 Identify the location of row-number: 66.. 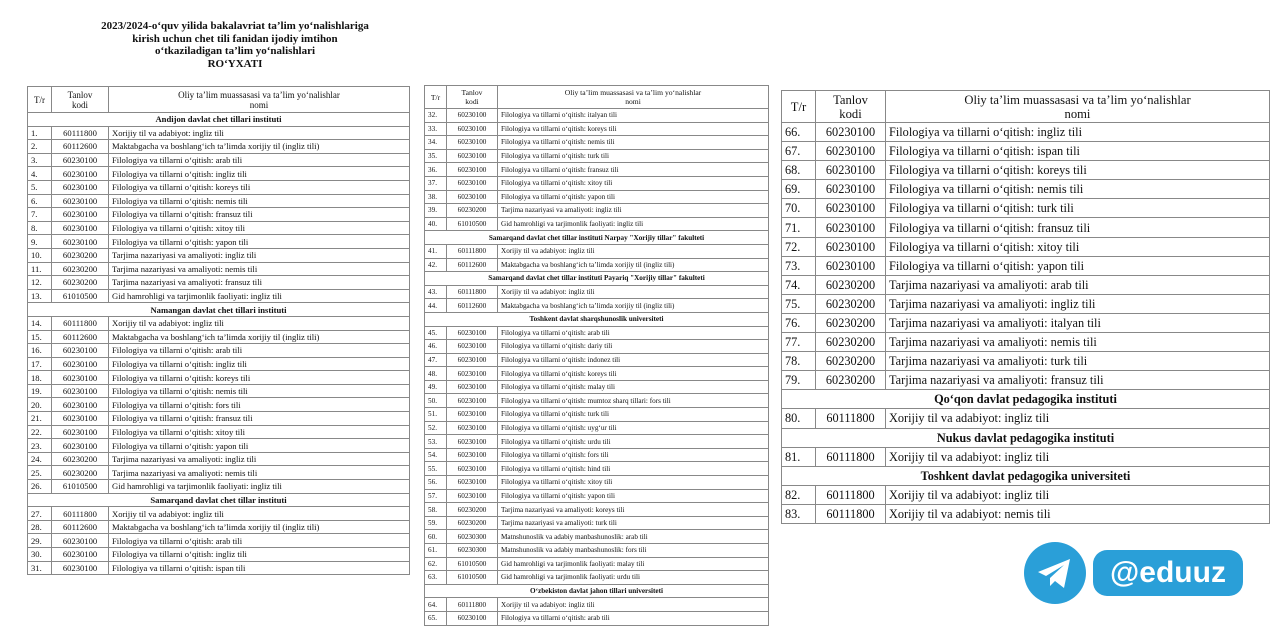
(798, 132).